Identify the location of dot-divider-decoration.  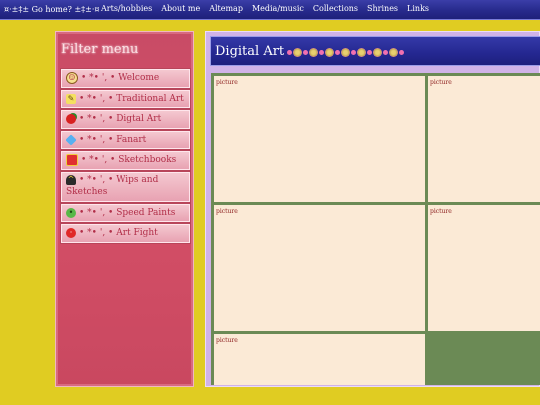
(346, 52).